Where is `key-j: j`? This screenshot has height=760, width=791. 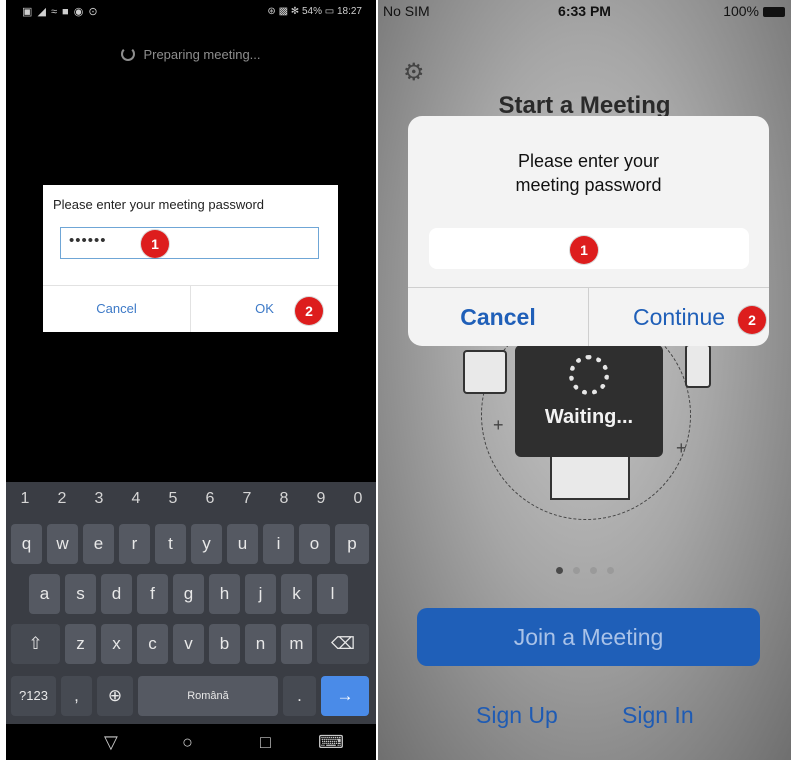
key-j: j is located at coordinates (260, 594).